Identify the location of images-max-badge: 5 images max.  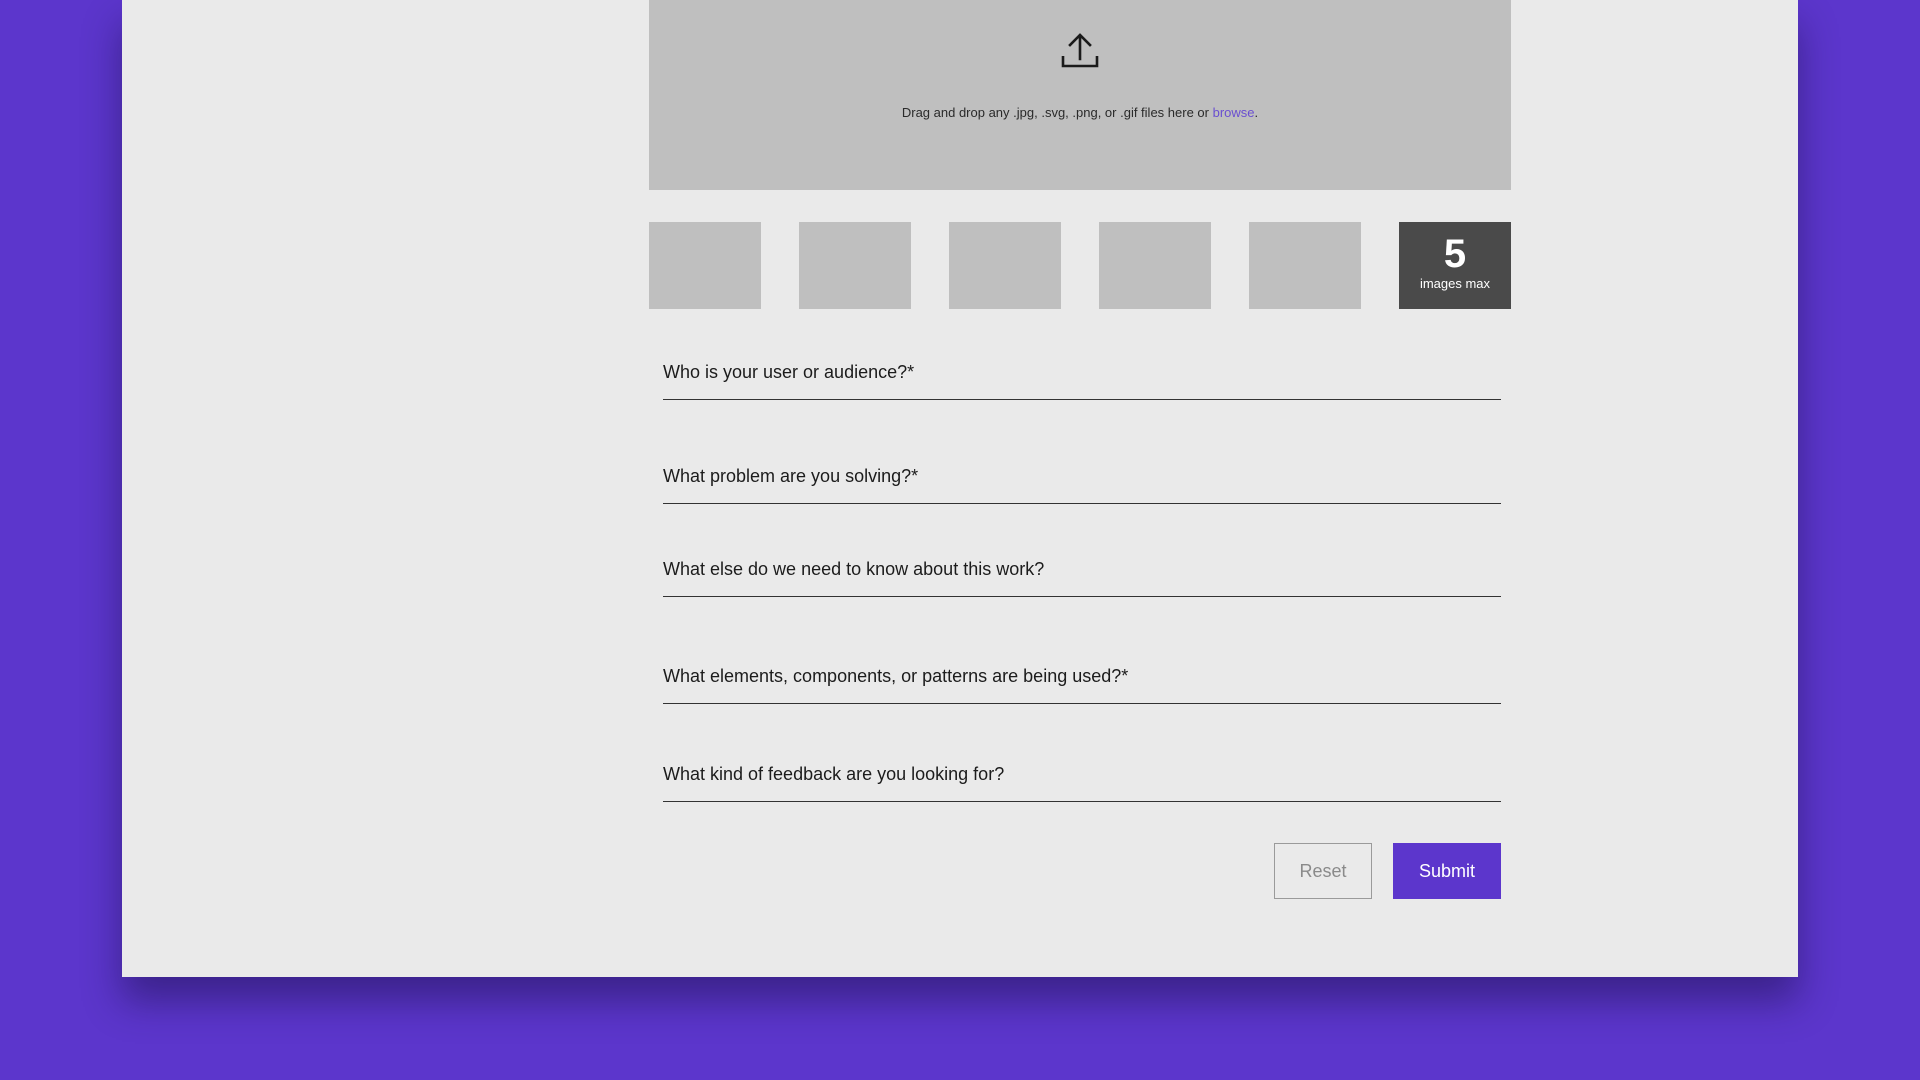
(1455, 265).